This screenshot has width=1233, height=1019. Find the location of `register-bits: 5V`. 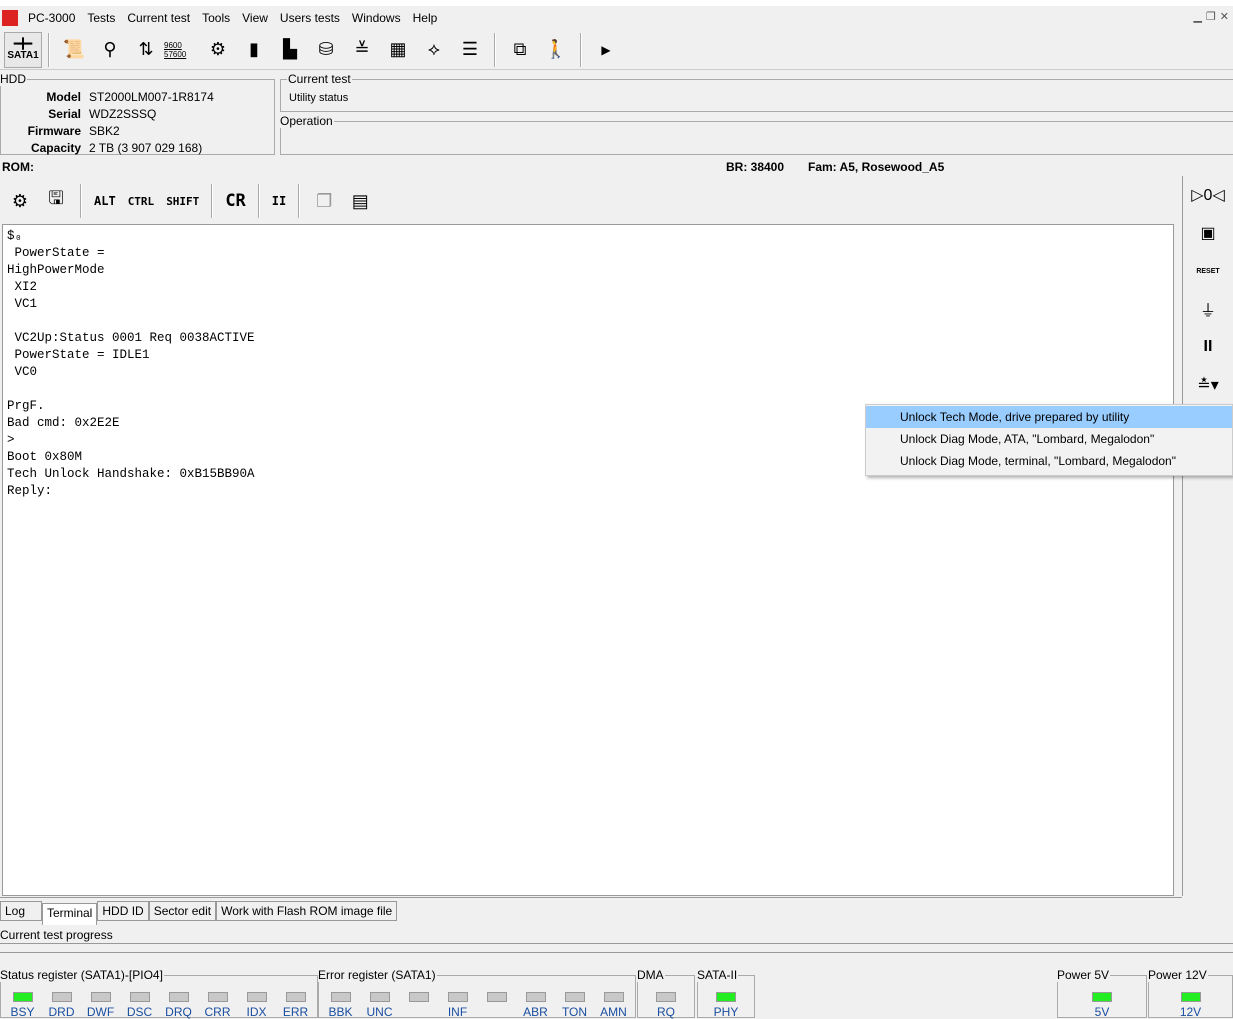

register-bits: 5V is located at coordinates (1102, 1005).